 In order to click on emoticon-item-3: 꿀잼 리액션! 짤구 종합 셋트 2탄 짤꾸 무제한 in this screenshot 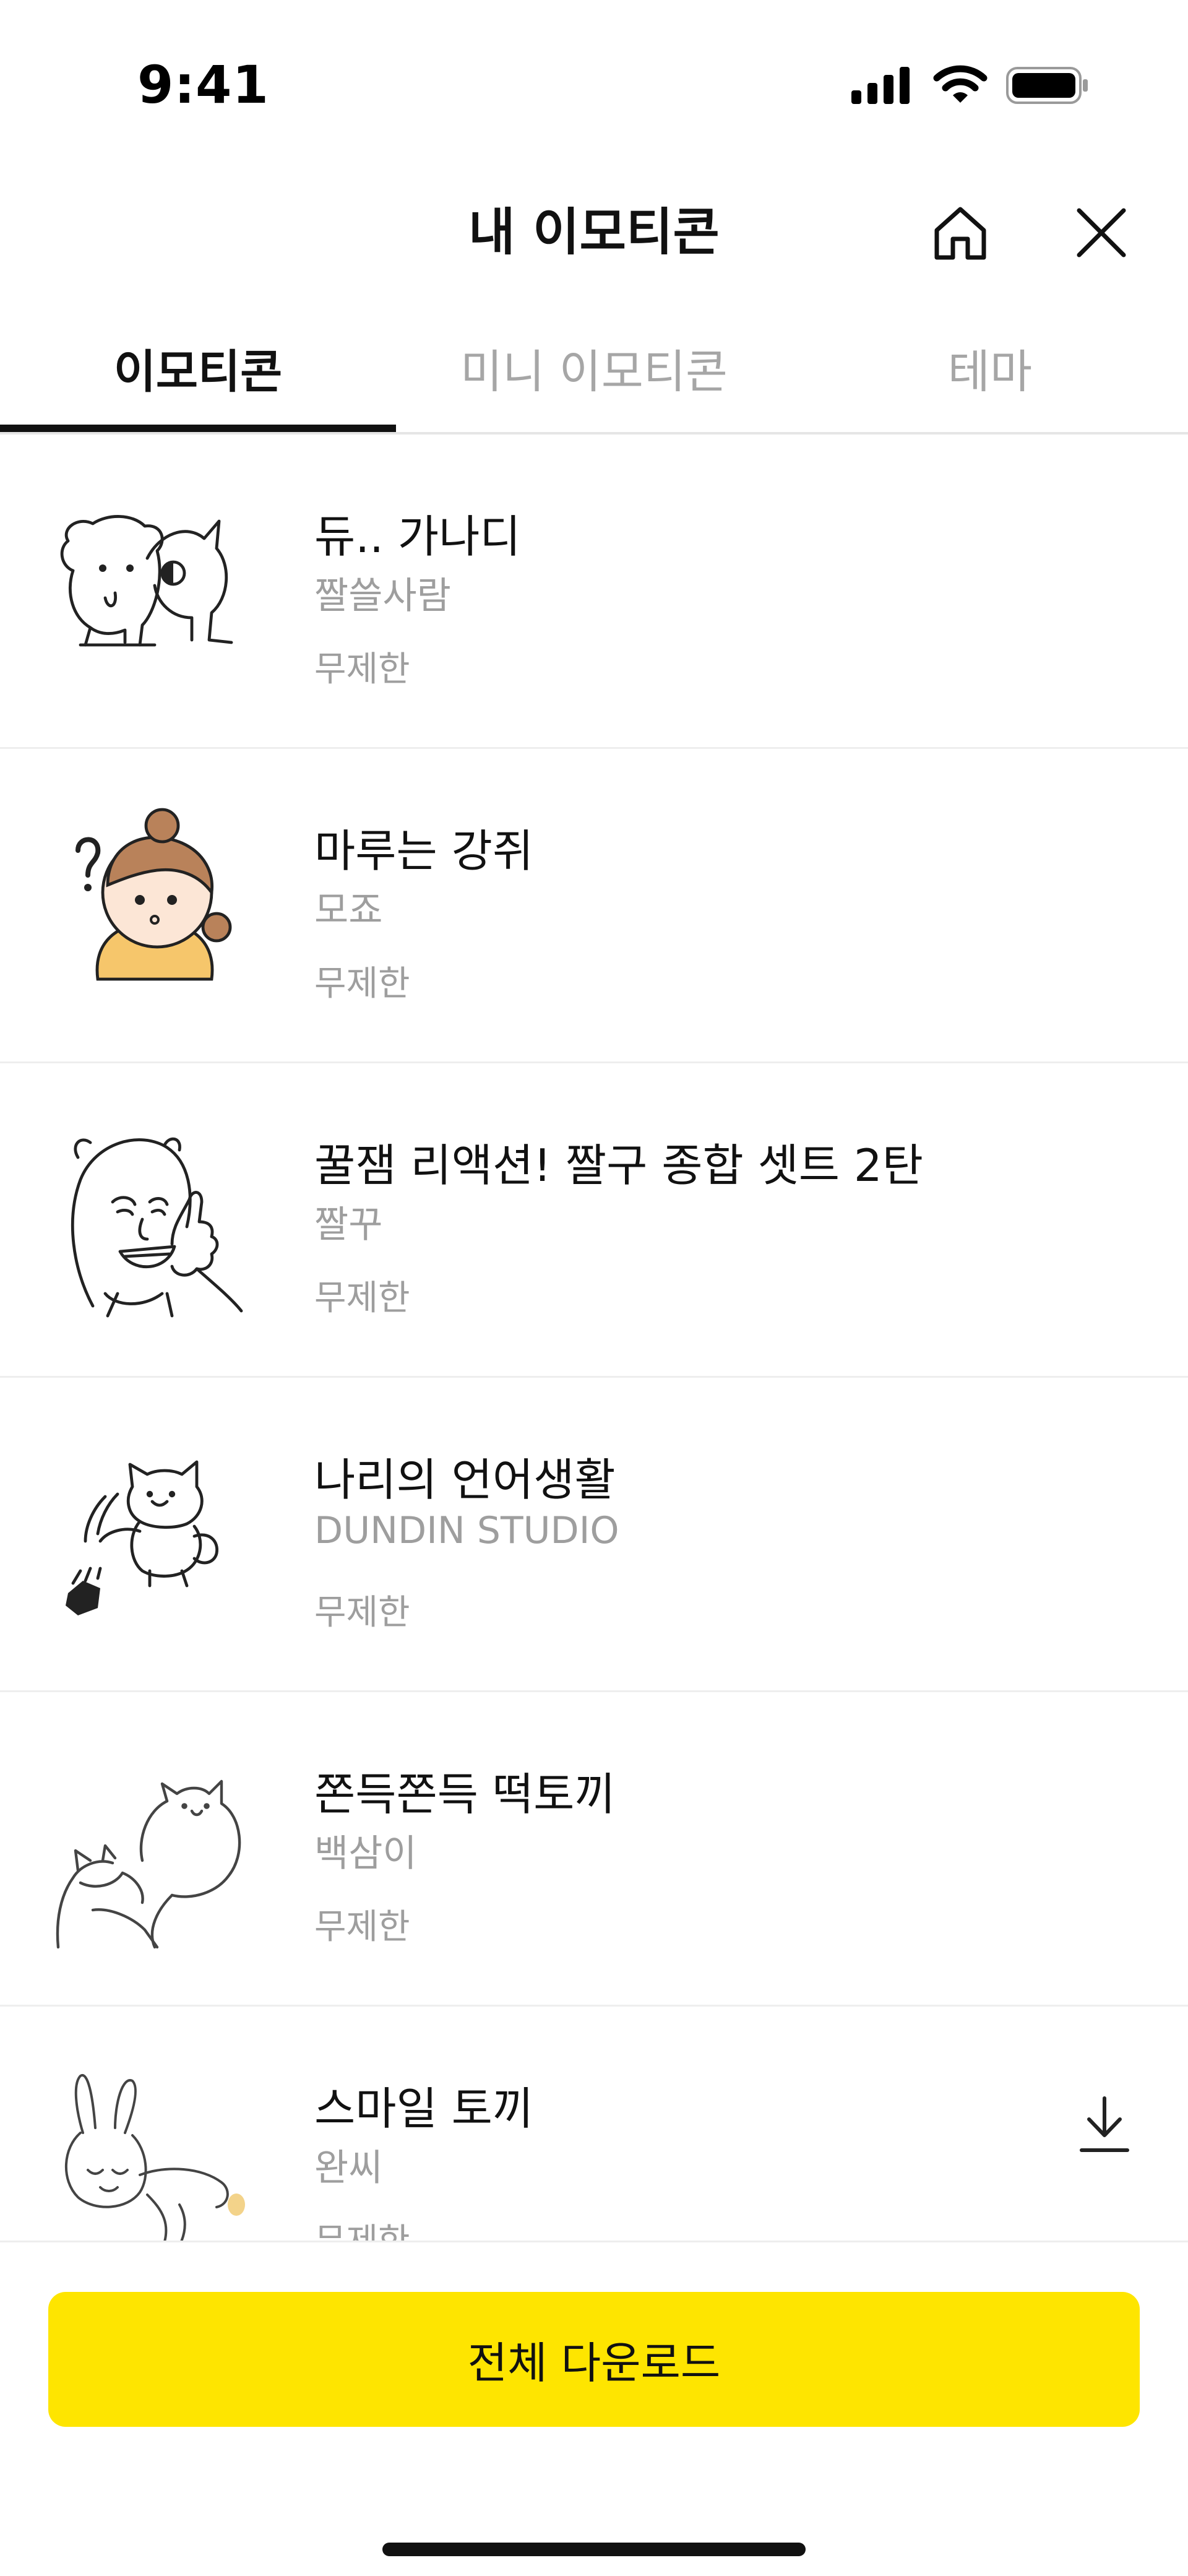, I will do `click(594, 1220)`.